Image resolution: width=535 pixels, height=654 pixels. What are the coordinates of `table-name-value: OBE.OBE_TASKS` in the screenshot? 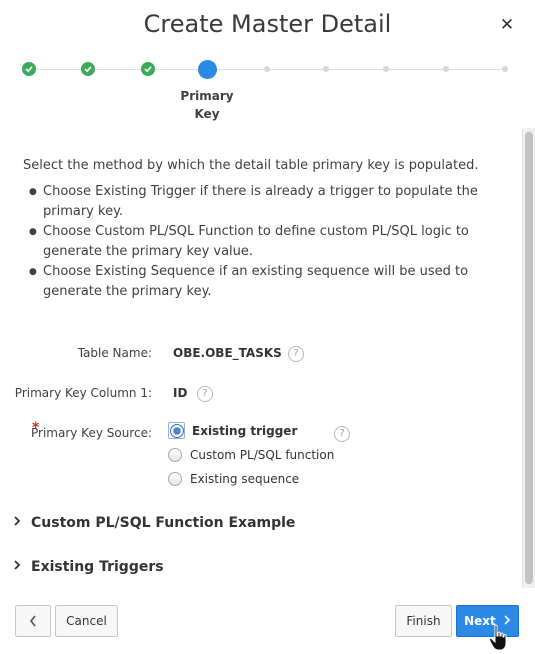 It's located at (227, 353).